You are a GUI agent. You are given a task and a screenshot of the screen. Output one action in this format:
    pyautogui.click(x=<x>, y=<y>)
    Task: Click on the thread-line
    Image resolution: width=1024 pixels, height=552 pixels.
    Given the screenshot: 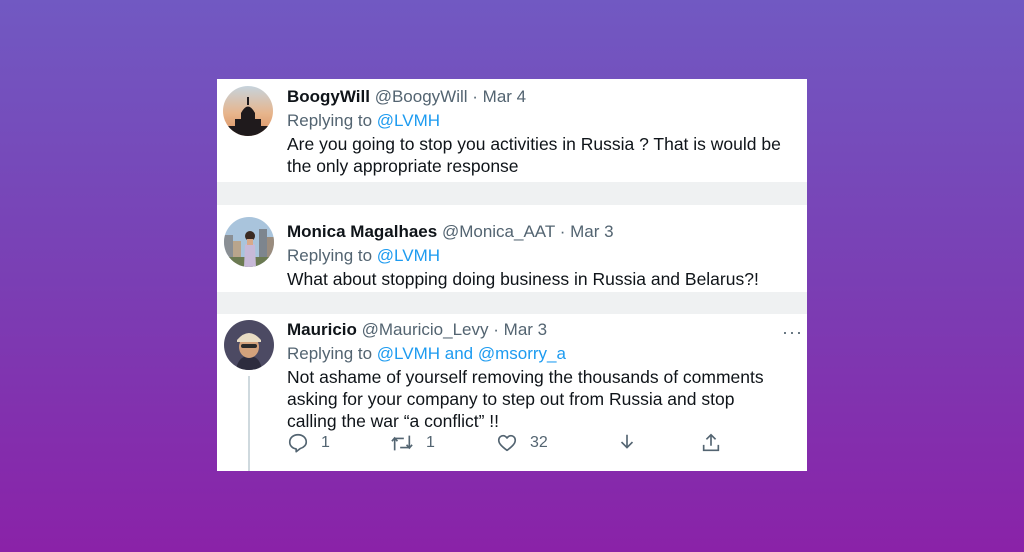 What is the action you would take?
    pyautogui.click(x=249, y=423)
    